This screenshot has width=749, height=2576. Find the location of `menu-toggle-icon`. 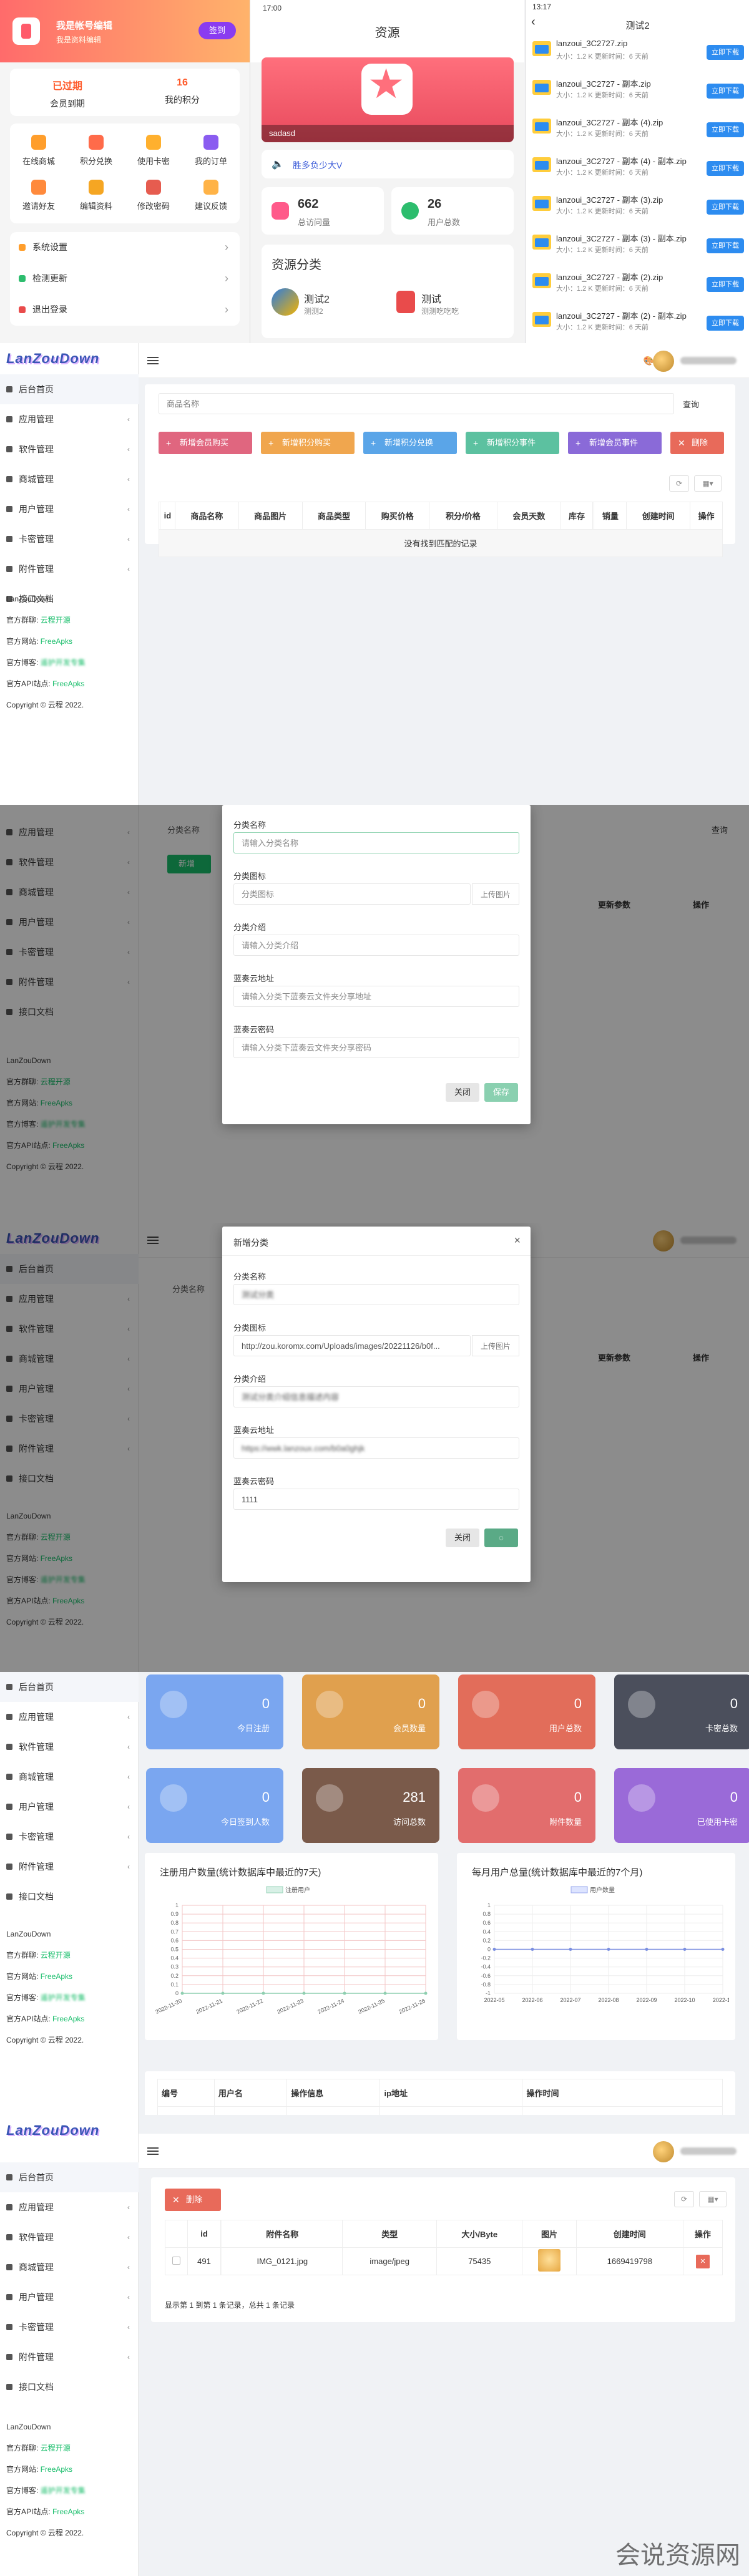

menu-toggle-icon is located at coordinates (153, 2151).